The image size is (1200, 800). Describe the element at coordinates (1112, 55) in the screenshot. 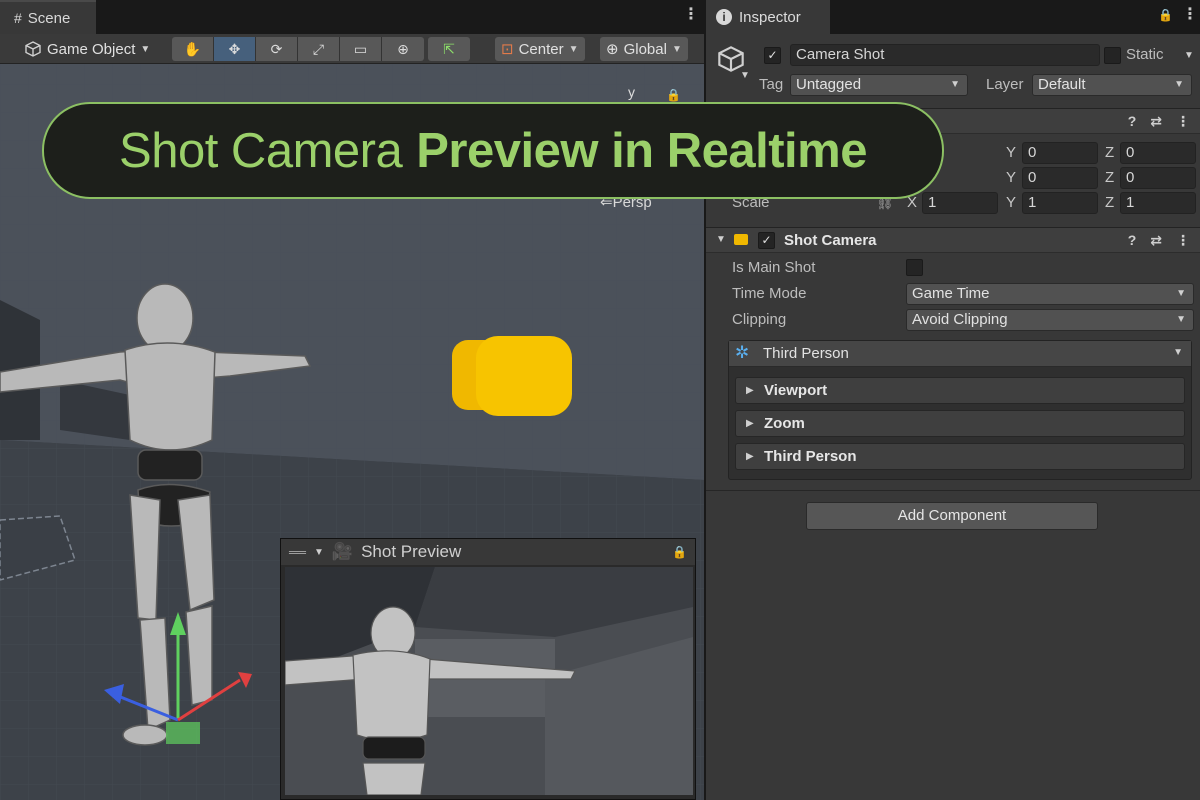

I see `static-checkbox` at that location.